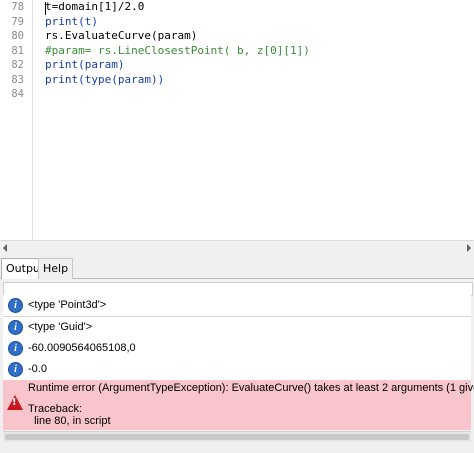  What do you see at coordinates (17, 36) in the screenshot?
I see `line-number: 80` at bounding box center [17, 36].